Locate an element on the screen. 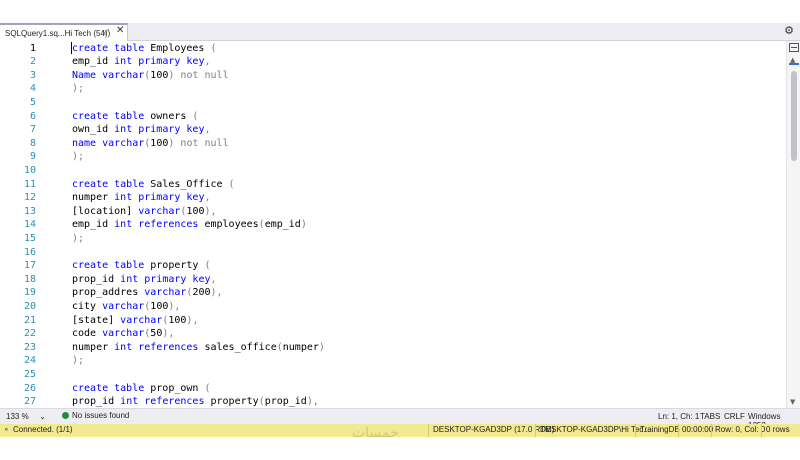 This screenshot has width=800, height=460. line-number: 4 is located at coordinates (32, 89).